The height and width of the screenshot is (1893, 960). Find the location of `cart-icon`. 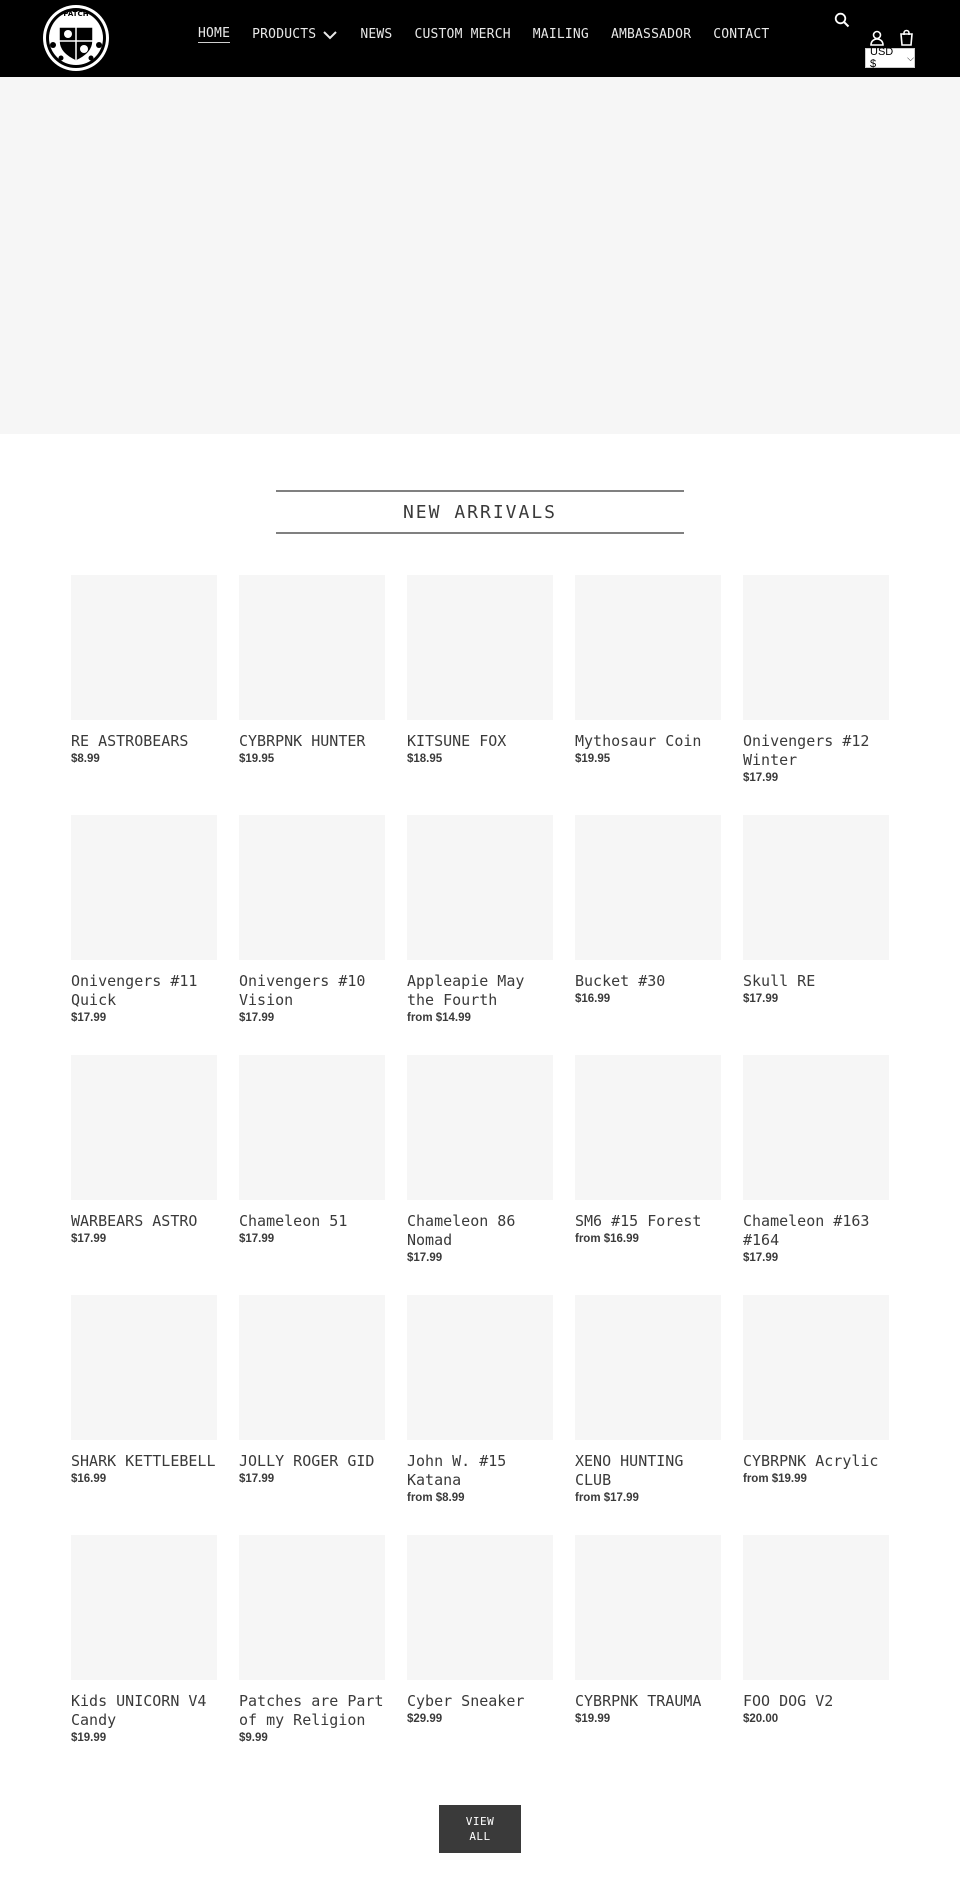

cart-icon is located at coordinates (906, 37).